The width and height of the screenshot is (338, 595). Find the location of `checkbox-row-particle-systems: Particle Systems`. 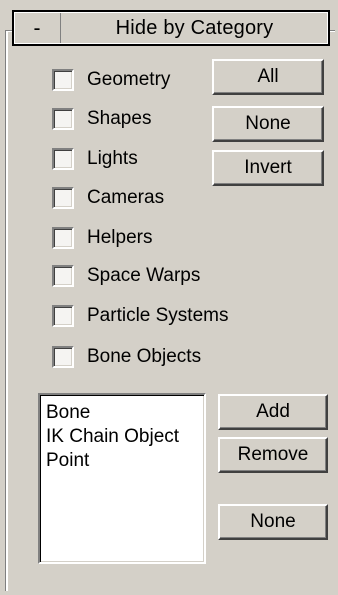

checkbox-row-particle-systems: Particle Systems is located at coordinates (140, 316).